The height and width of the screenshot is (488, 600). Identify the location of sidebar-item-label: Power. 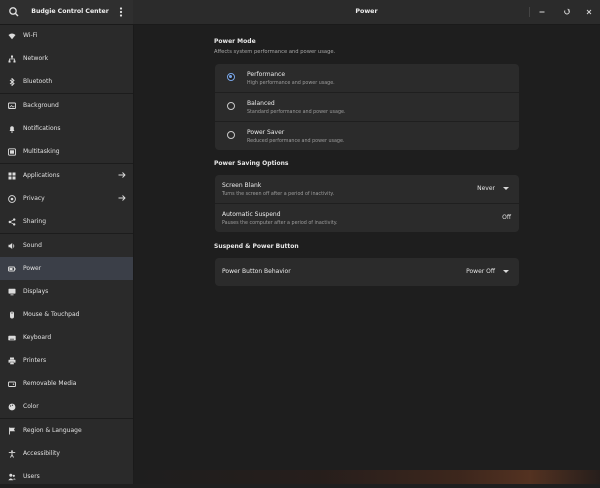
(32, 268).